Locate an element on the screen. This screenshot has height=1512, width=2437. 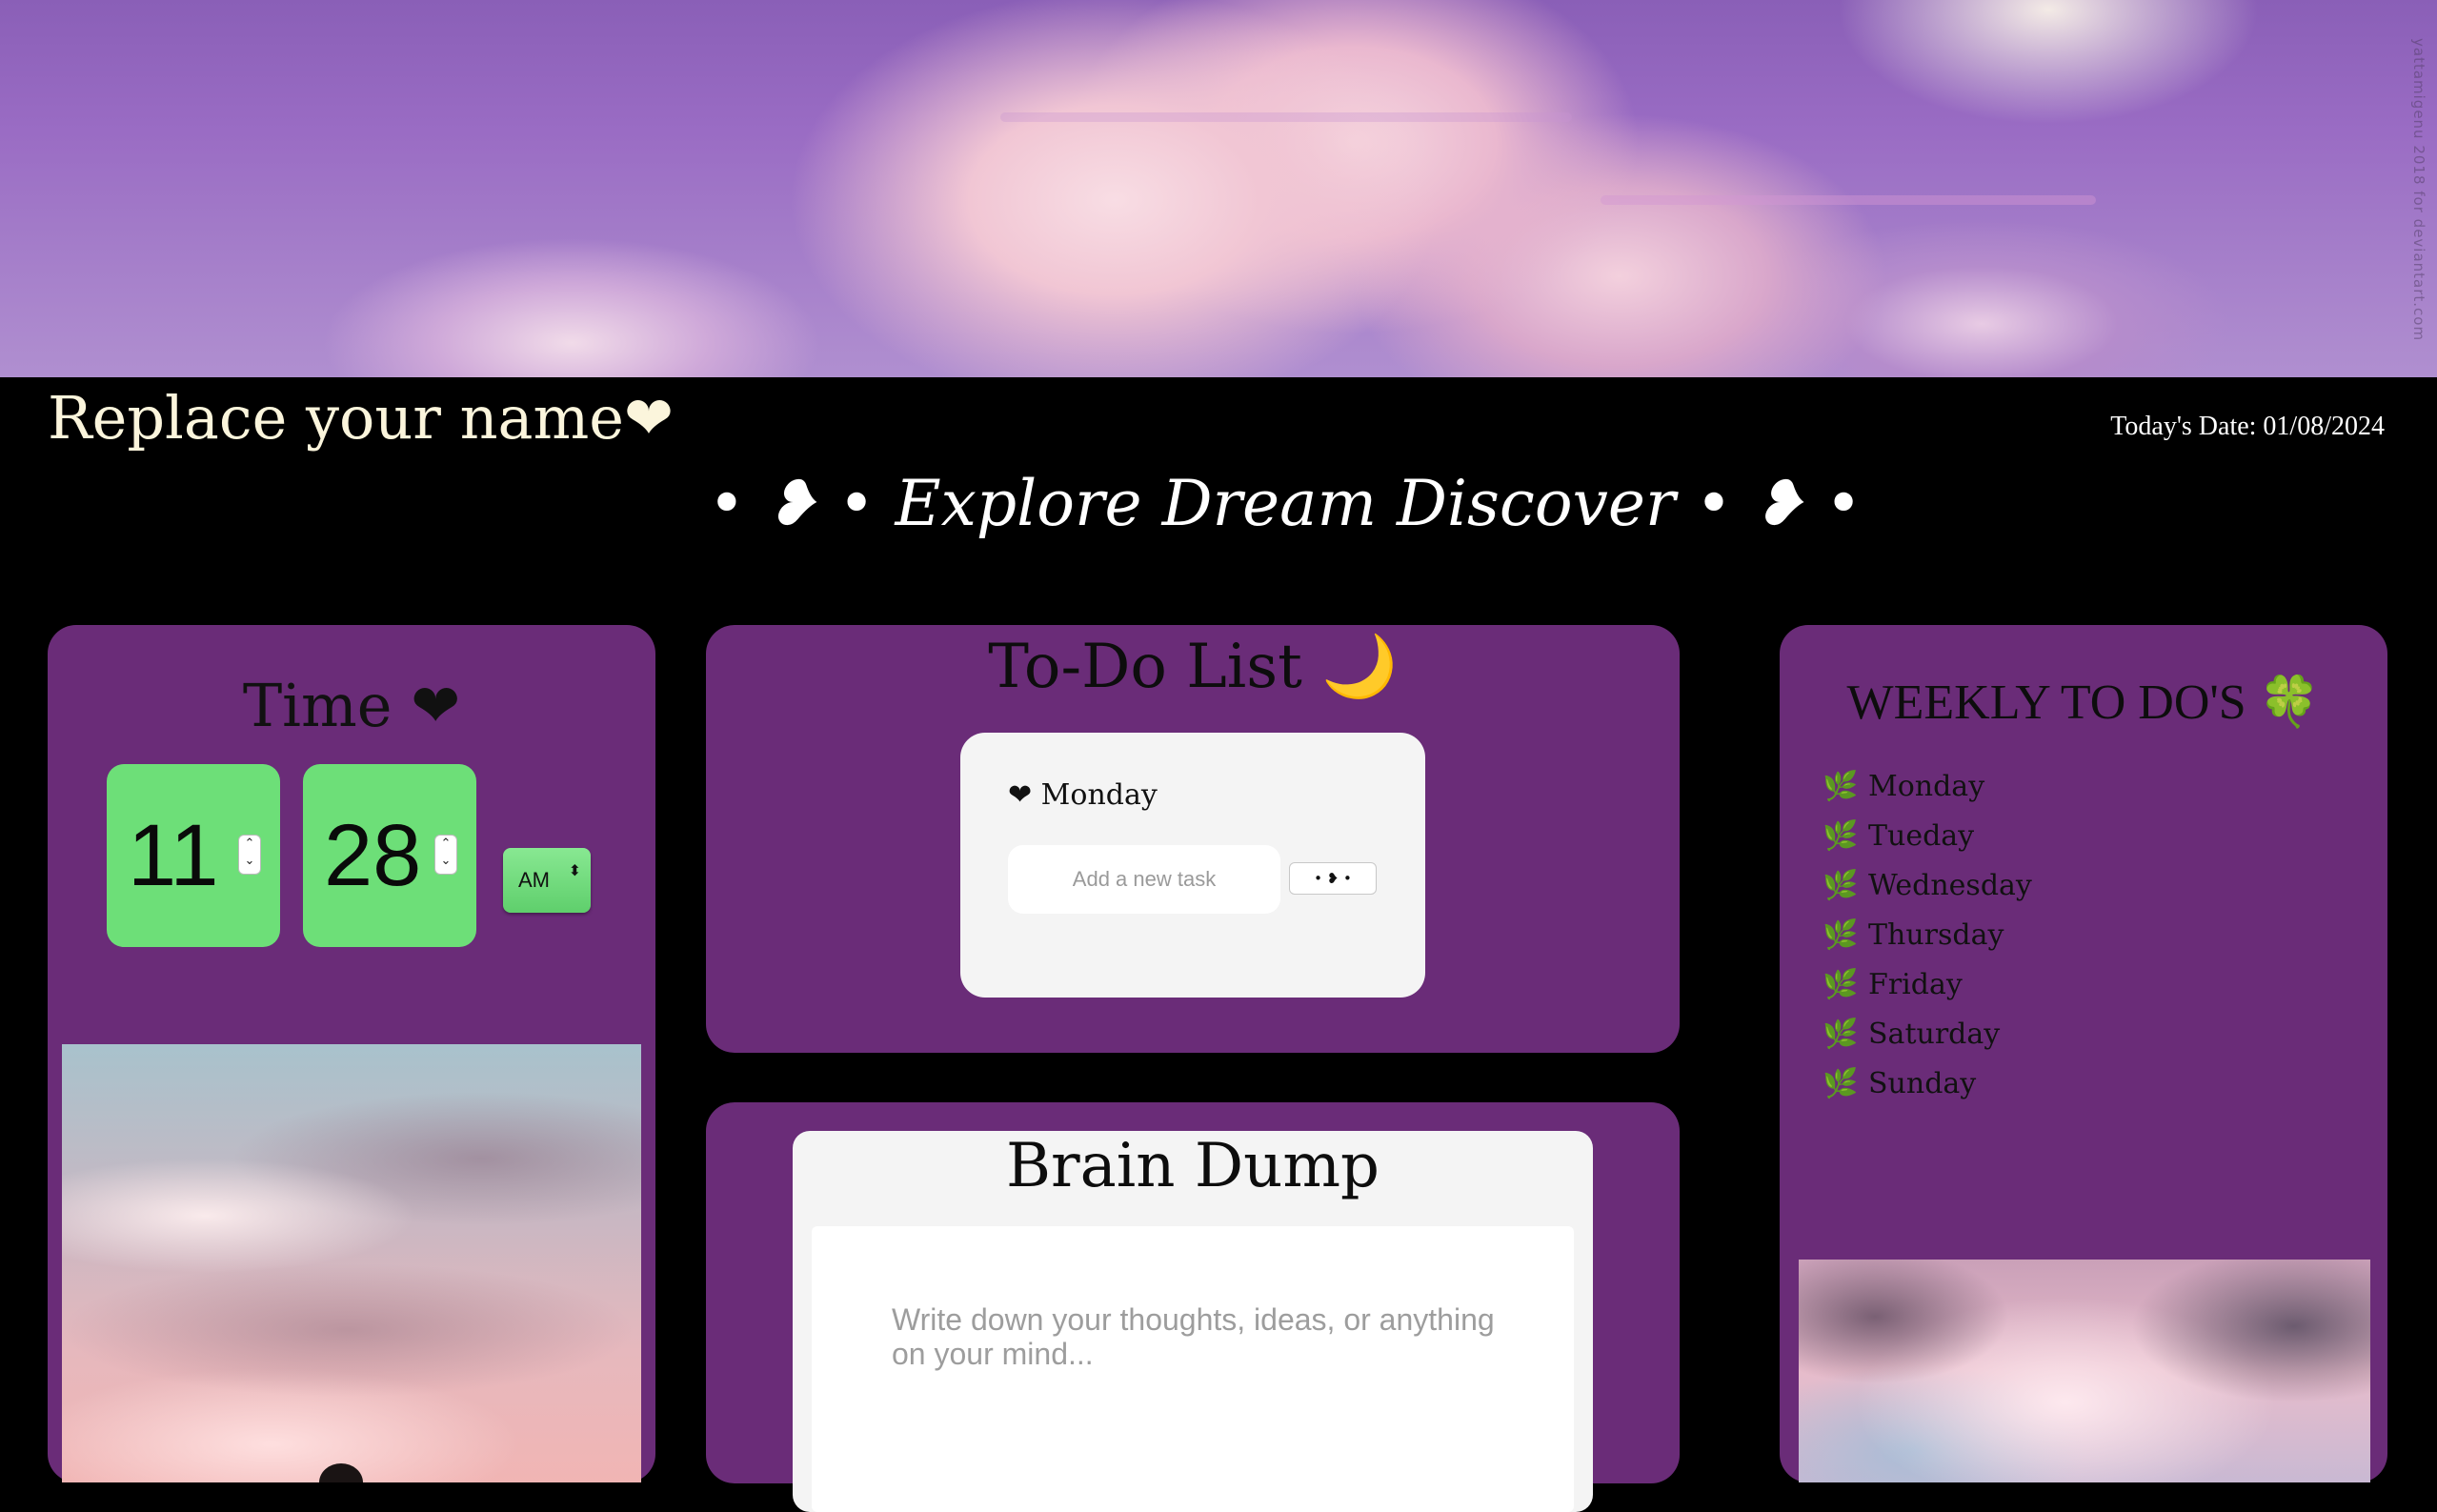
minutes-input: 28 ⌃ ⌄ is located at coordinates (389, 855).